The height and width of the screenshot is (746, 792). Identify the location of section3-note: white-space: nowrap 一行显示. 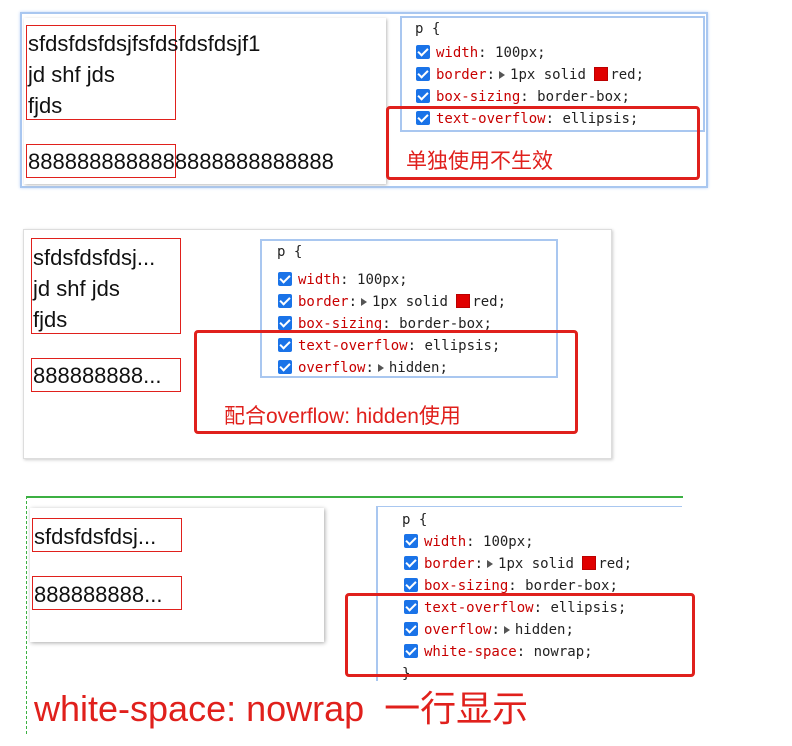
(281, 708).